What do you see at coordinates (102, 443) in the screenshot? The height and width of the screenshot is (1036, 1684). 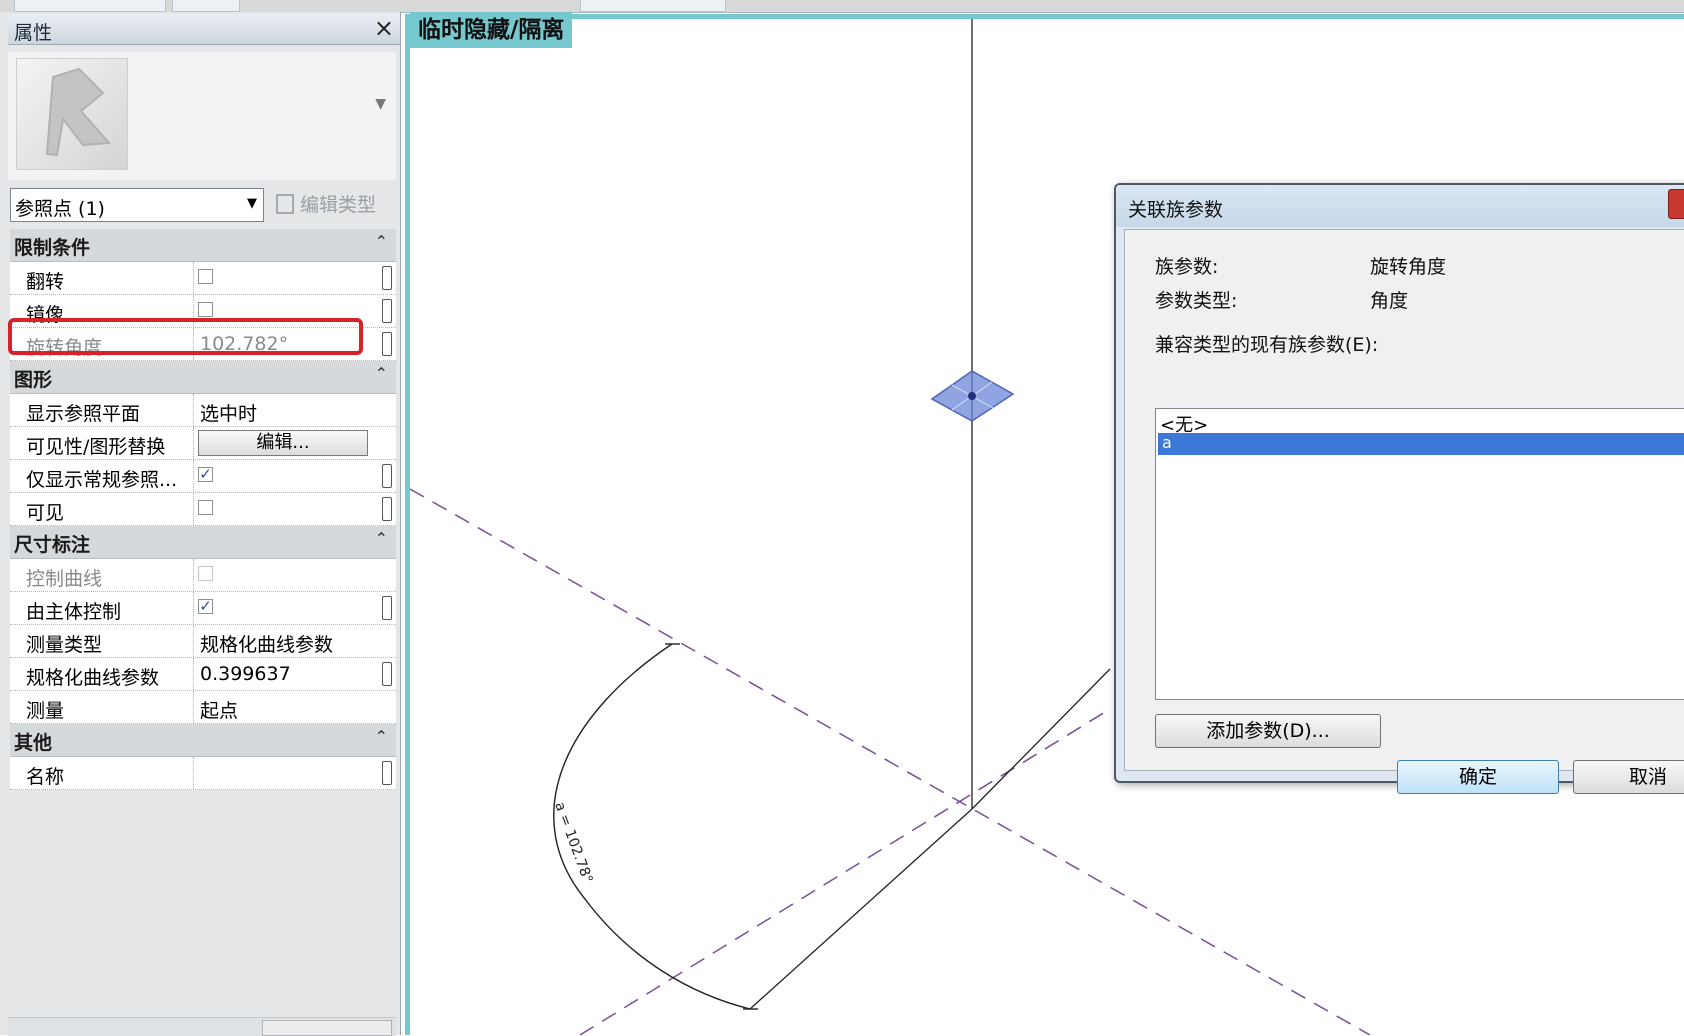 I see `row-label: 可见性/图形替换` at bounding box center [102, 443].